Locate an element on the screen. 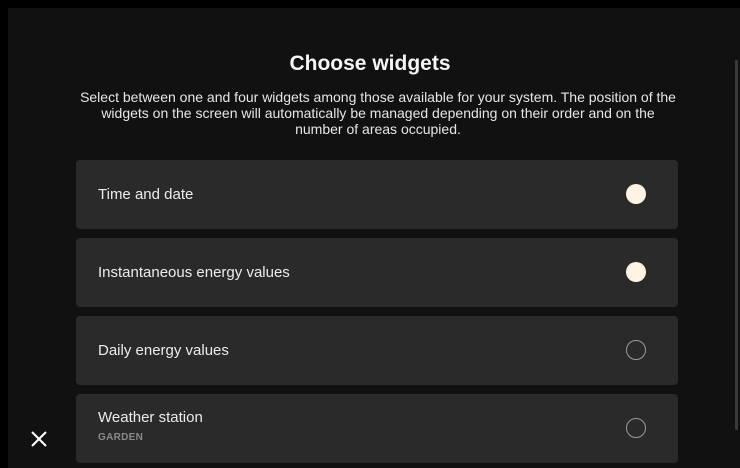  widget-option-instantaneous-energy: Instantaneous energy values is located at coordinates (377, 272).